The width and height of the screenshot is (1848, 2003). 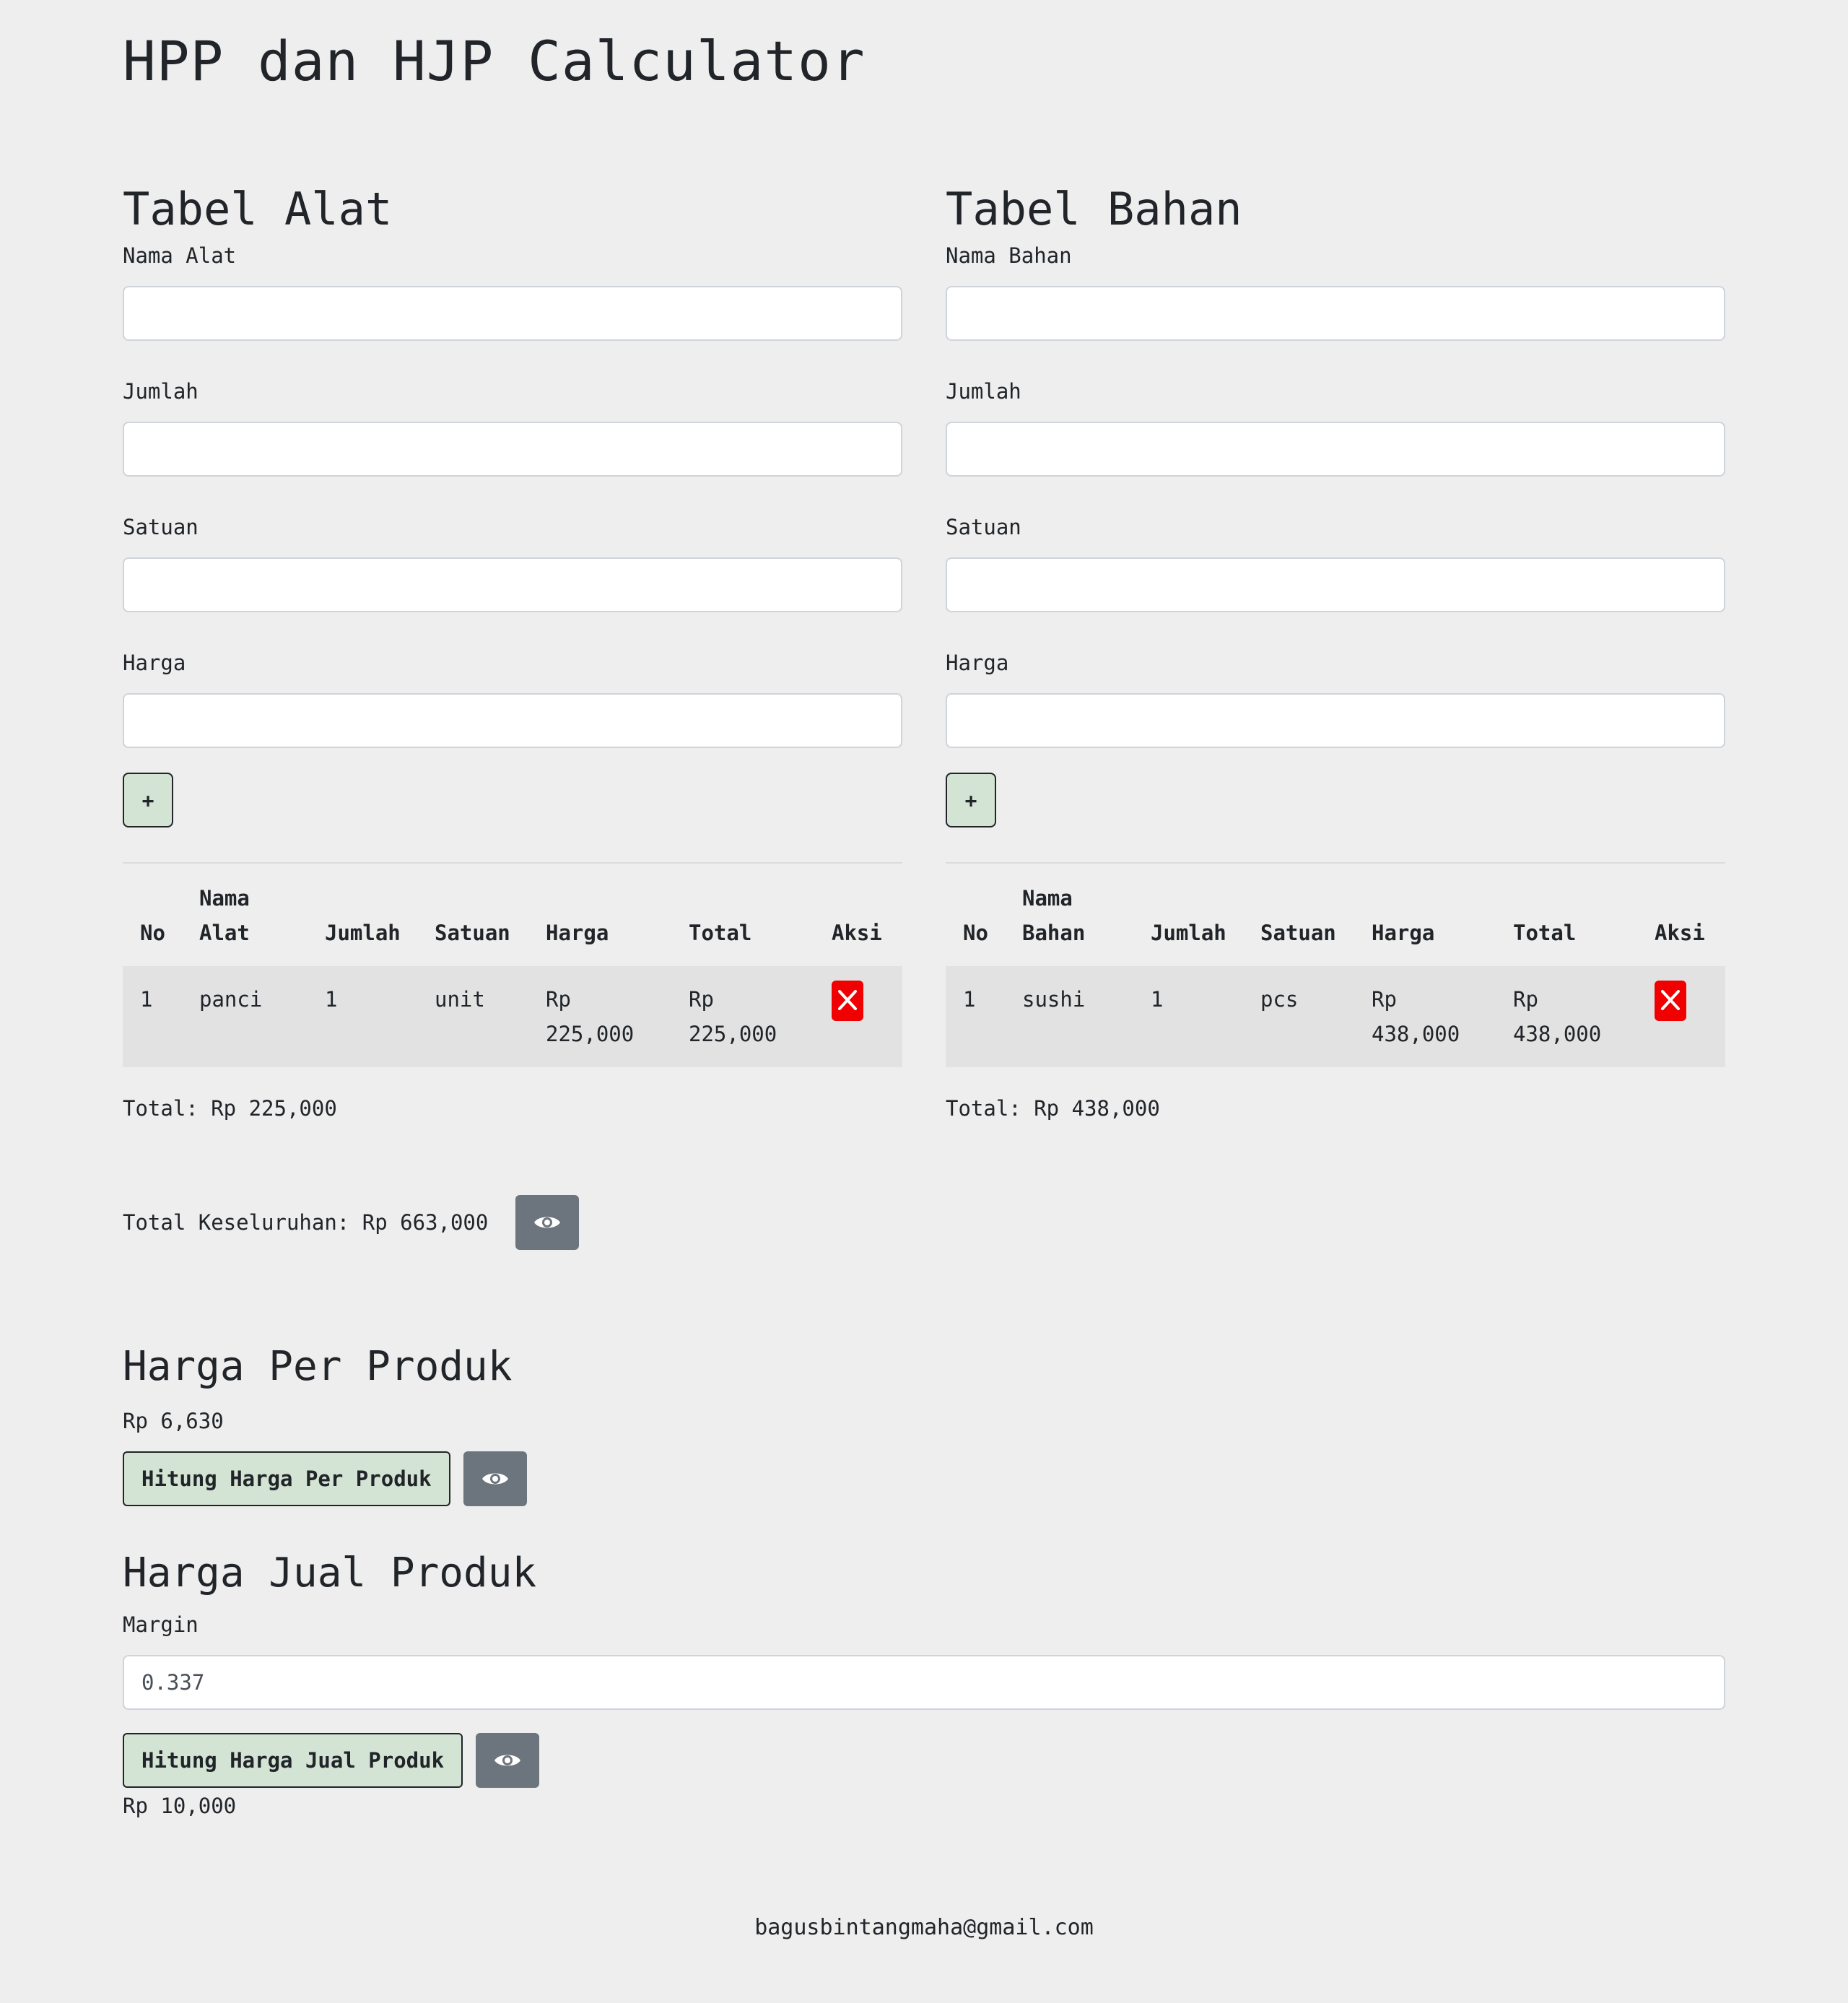 What do you see at coordinates (173, 1421) in the screenshot?
I see `per-produk-value: Rp 6,630` at bounding box center [173, 1421].